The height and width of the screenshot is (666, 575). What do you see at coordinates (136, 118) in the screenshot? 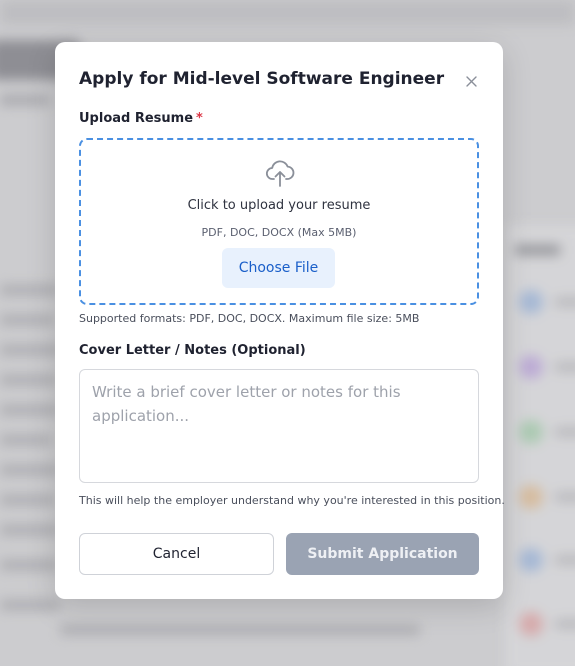
I see `upload-resume-label-text: Upload Resume` at bounding box center [136, 118].